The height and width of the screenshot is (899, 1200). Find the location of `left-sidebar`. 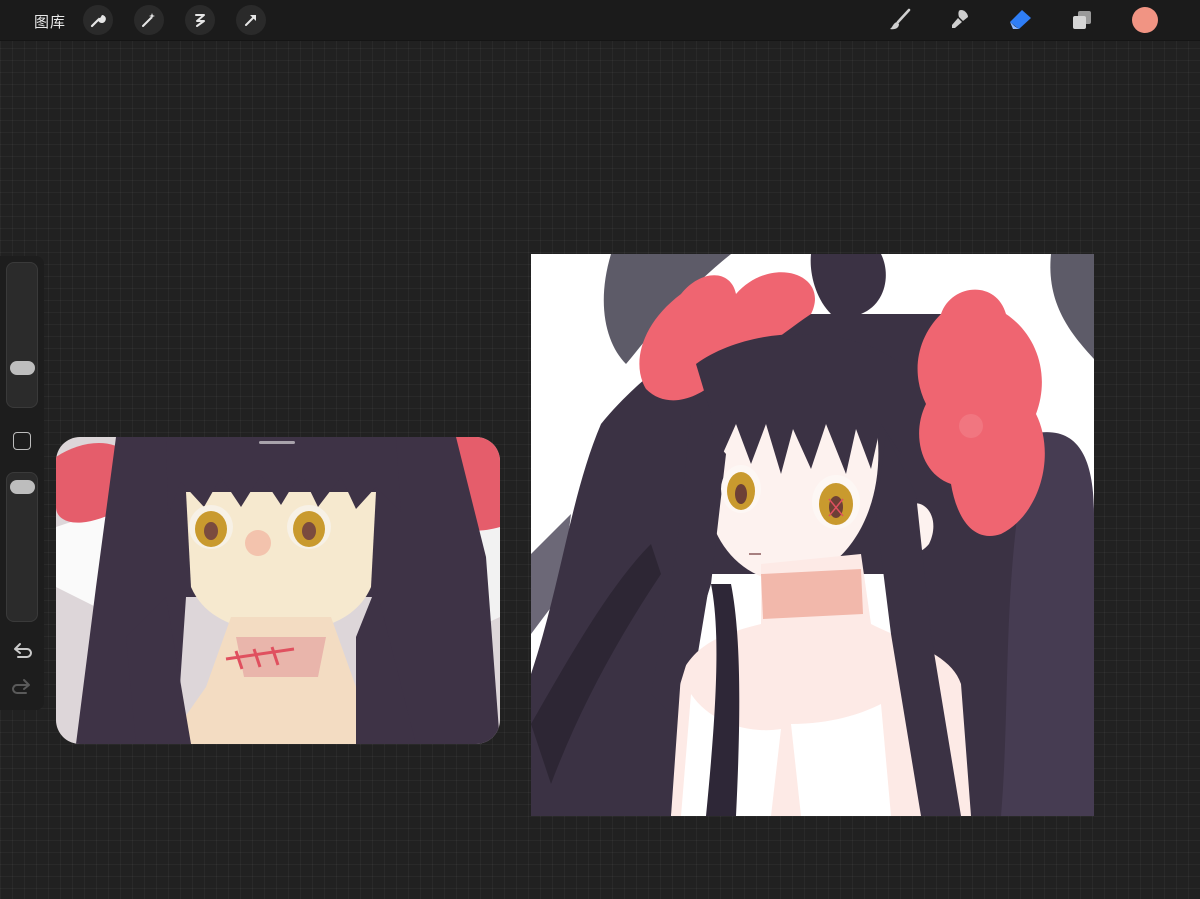

left-sidebar is located at coordinates (22, 483).